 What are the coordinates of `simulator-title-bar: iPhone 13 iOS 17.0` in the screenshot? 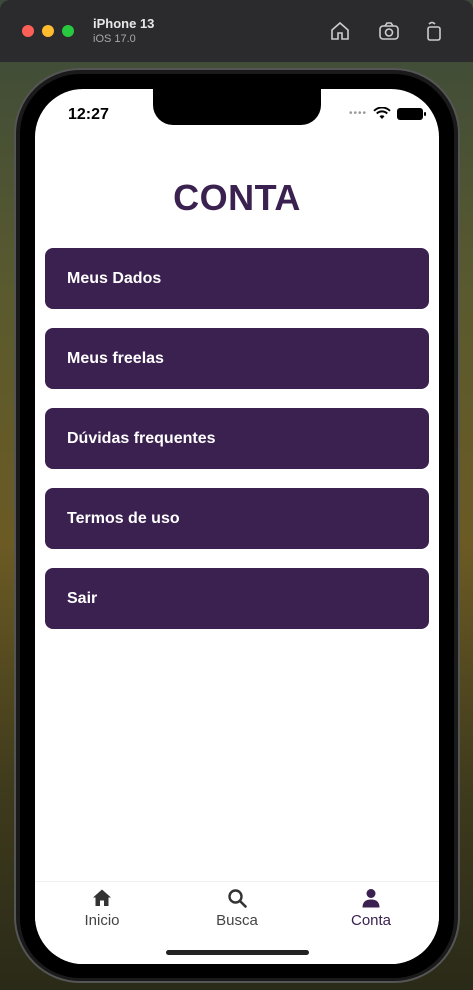 It's located at (236, 31).